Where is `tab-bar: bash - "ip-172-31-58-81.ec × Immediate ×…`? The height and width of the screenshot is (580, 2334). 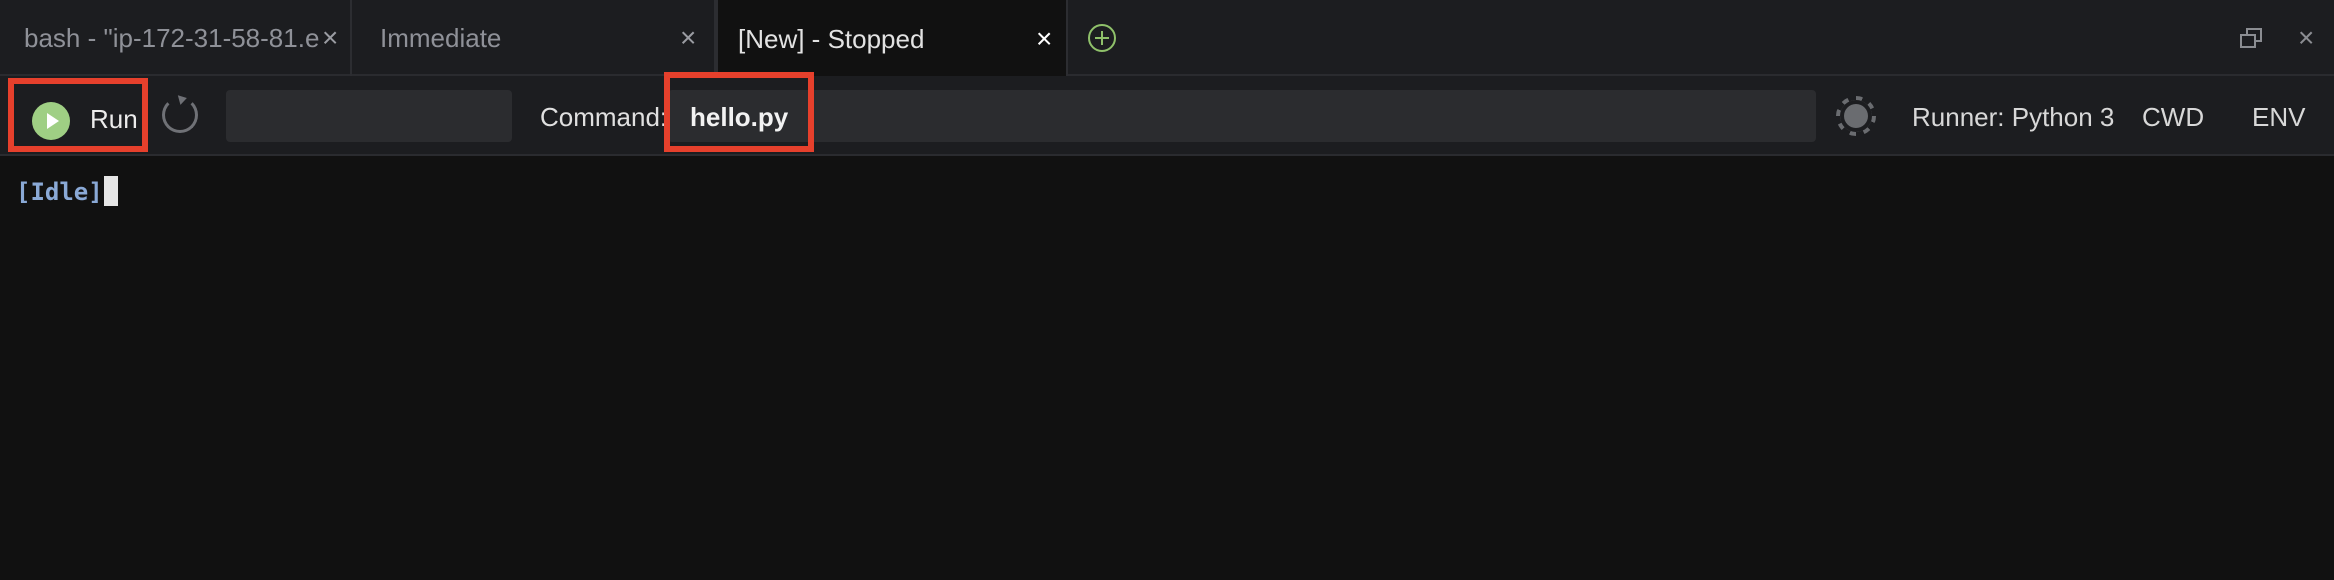 tab-bar: bash - "ip-172-31-58-81.ec × Immediate ×… is located at coordinates (1167, 39).